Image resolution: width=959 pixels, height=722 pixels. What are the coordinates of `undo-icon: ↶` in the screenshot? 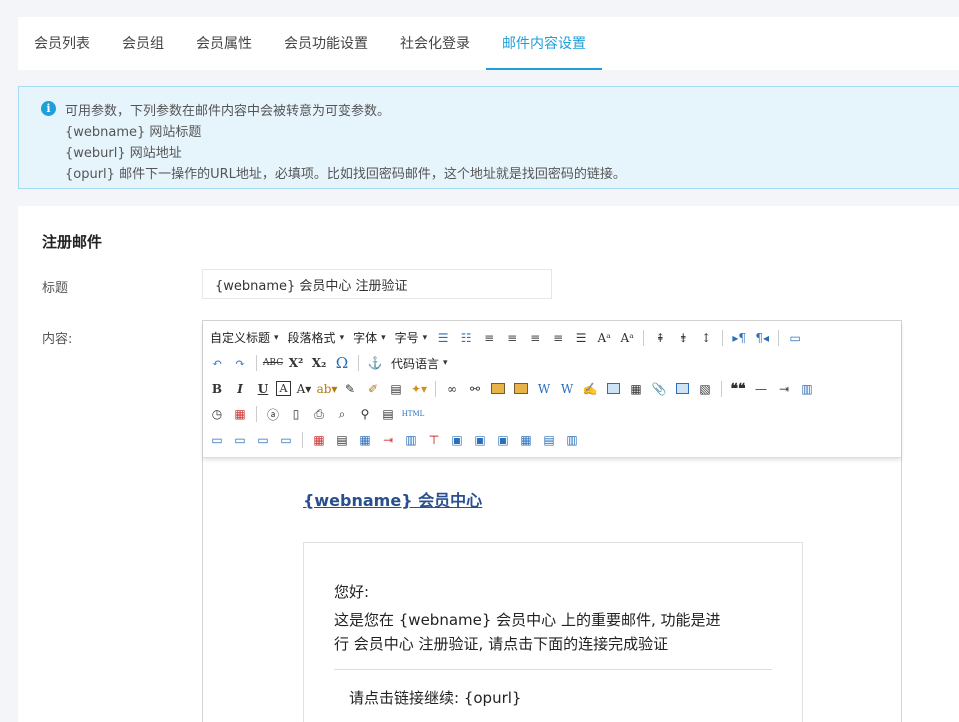 It's located at (217, 363).